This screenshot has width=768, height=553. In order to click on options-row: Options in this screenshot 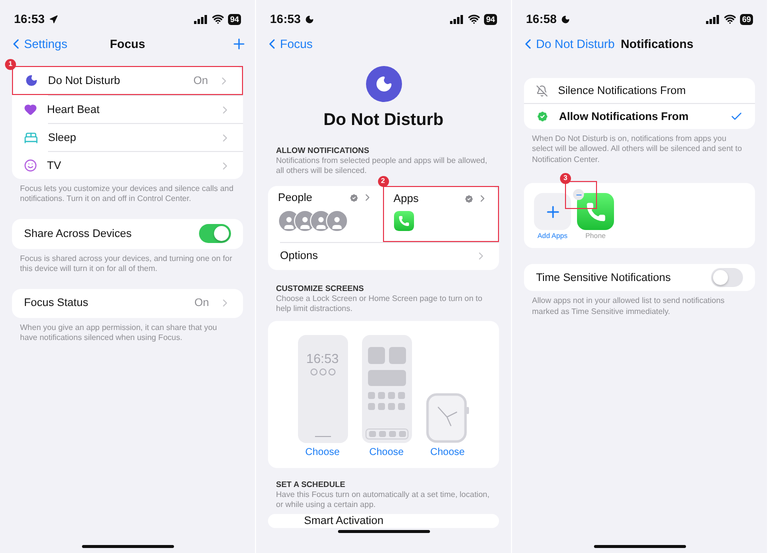, I will do `click(383, 256)`.